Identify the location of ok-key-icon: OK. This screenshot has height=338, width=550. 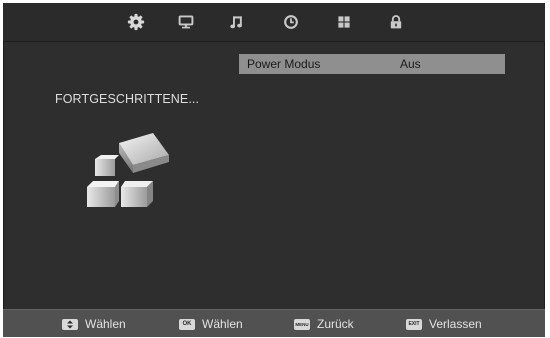
(187, 324).